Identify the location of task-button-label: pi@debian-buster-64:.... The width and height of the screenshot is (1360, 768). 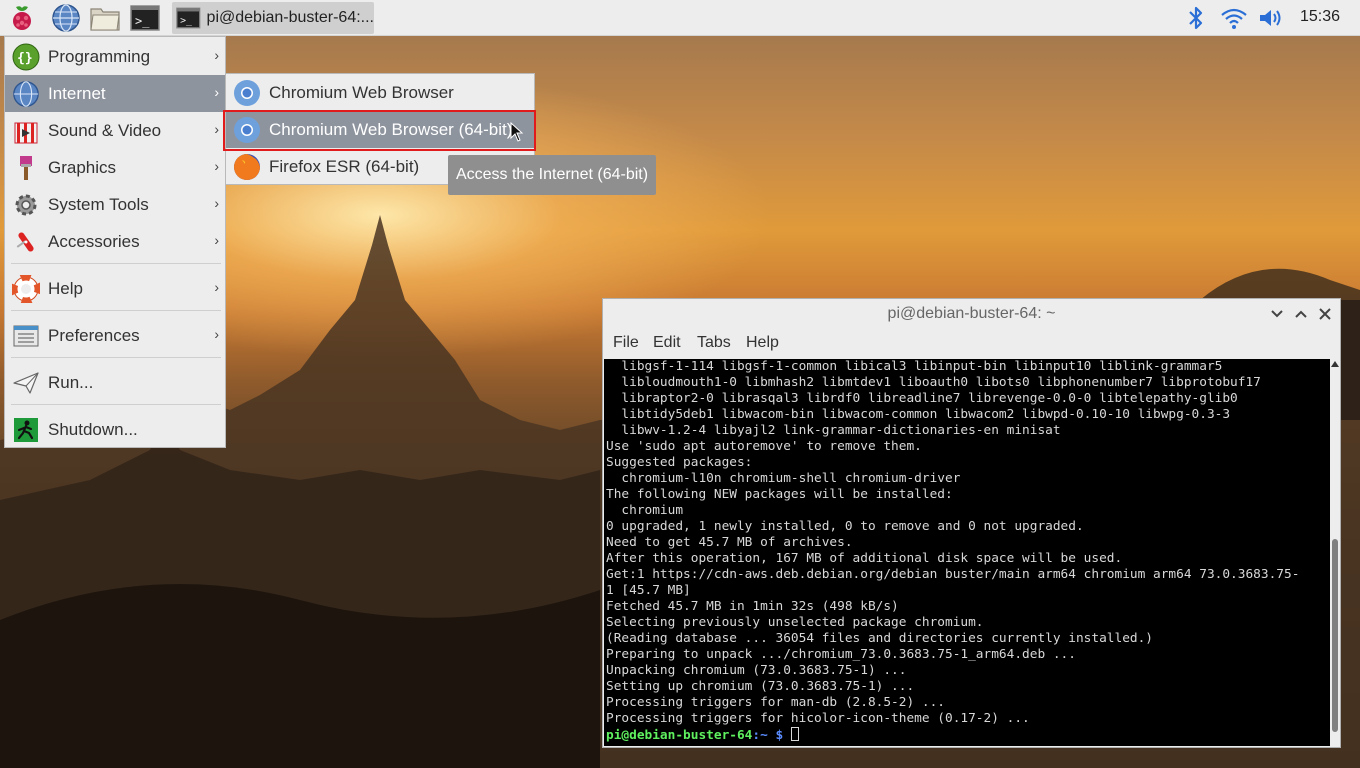
(290, 17).